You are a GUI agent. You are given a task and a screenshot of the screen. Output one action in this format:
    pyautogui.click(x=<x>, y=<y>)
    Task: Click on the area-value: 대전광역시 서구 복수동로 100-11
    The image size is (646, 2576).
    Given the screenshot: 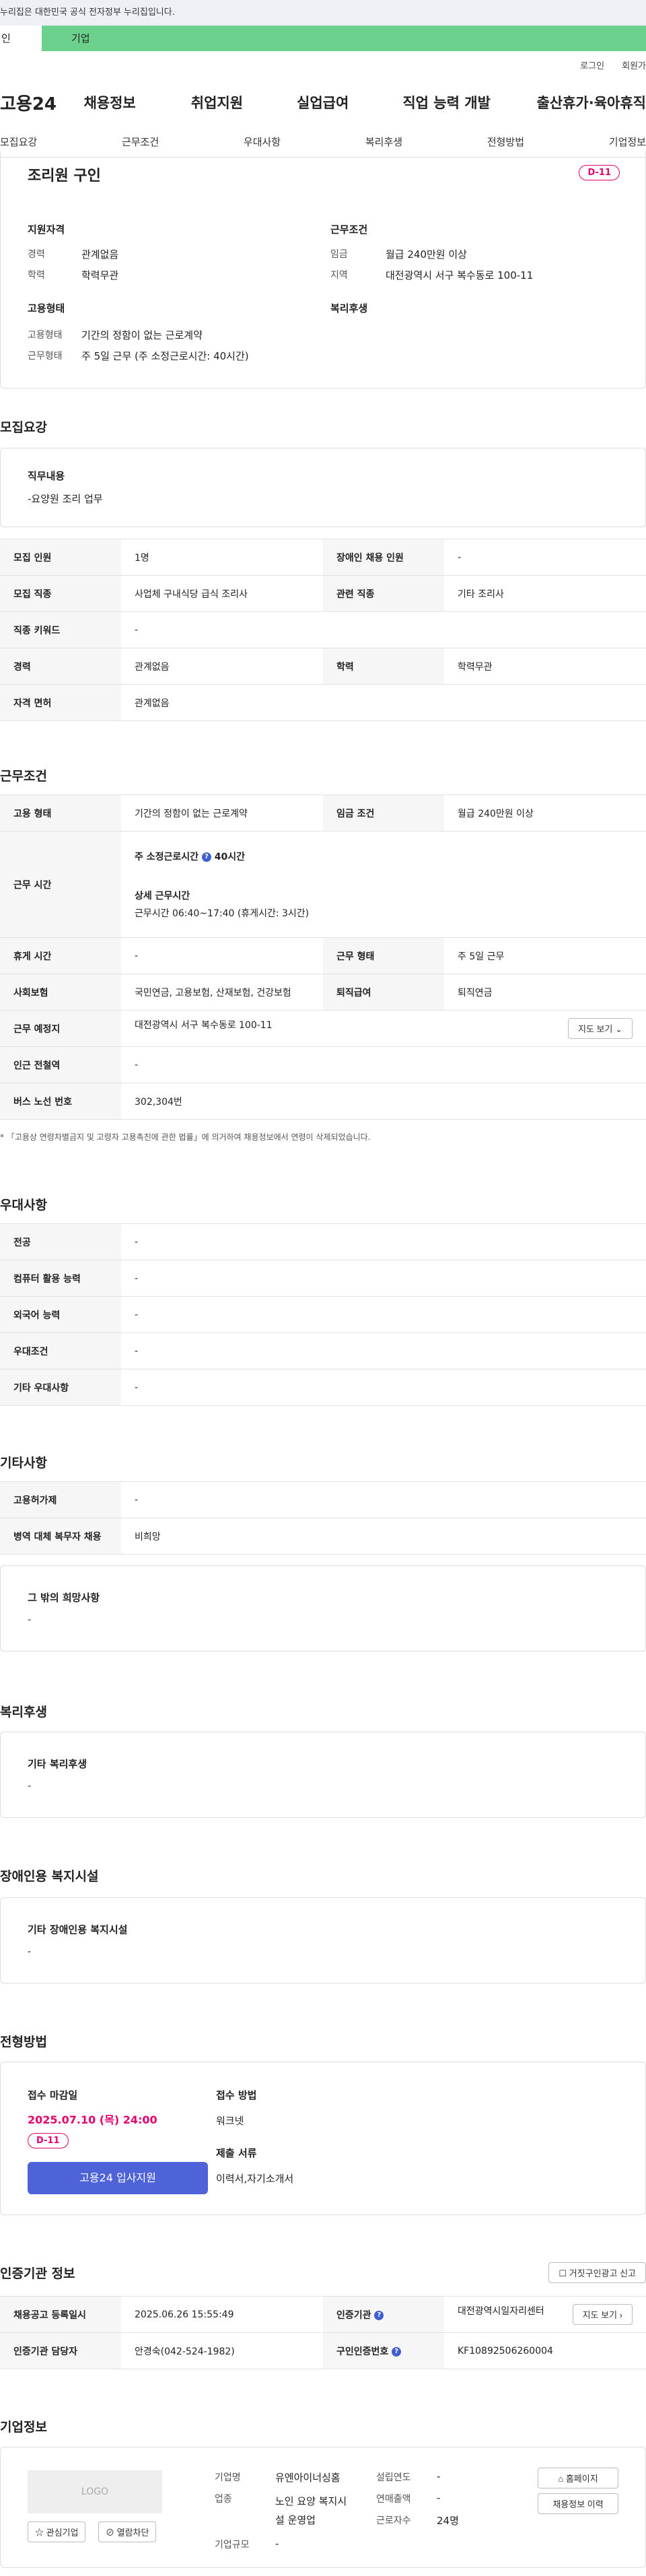 What is the action you would take?
    pyautogui.click(x=460, y=275)
    